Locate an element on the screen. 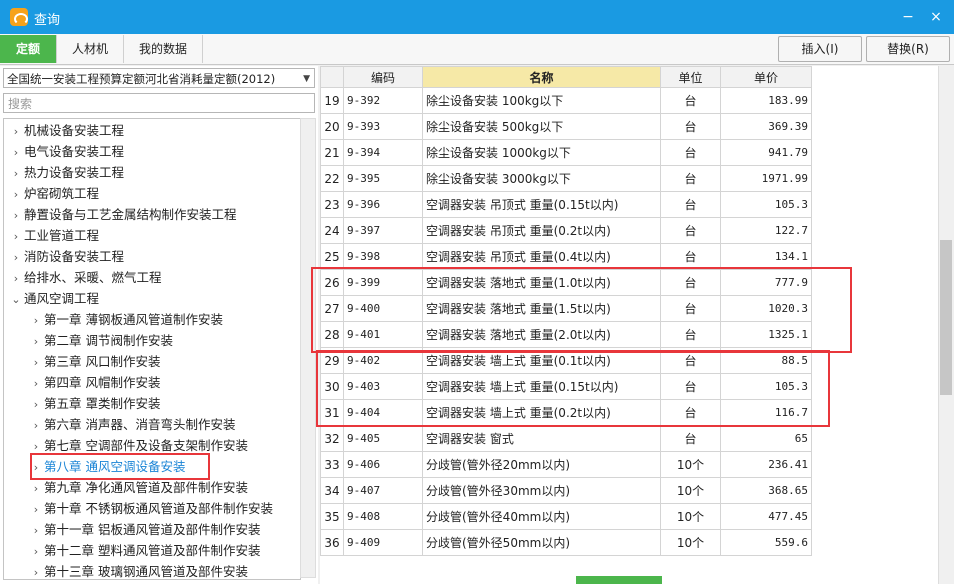 Image resolution: width=954 pixels, height=584 pixels. col-header-name: 名称 is located at coordinates (541, 77).